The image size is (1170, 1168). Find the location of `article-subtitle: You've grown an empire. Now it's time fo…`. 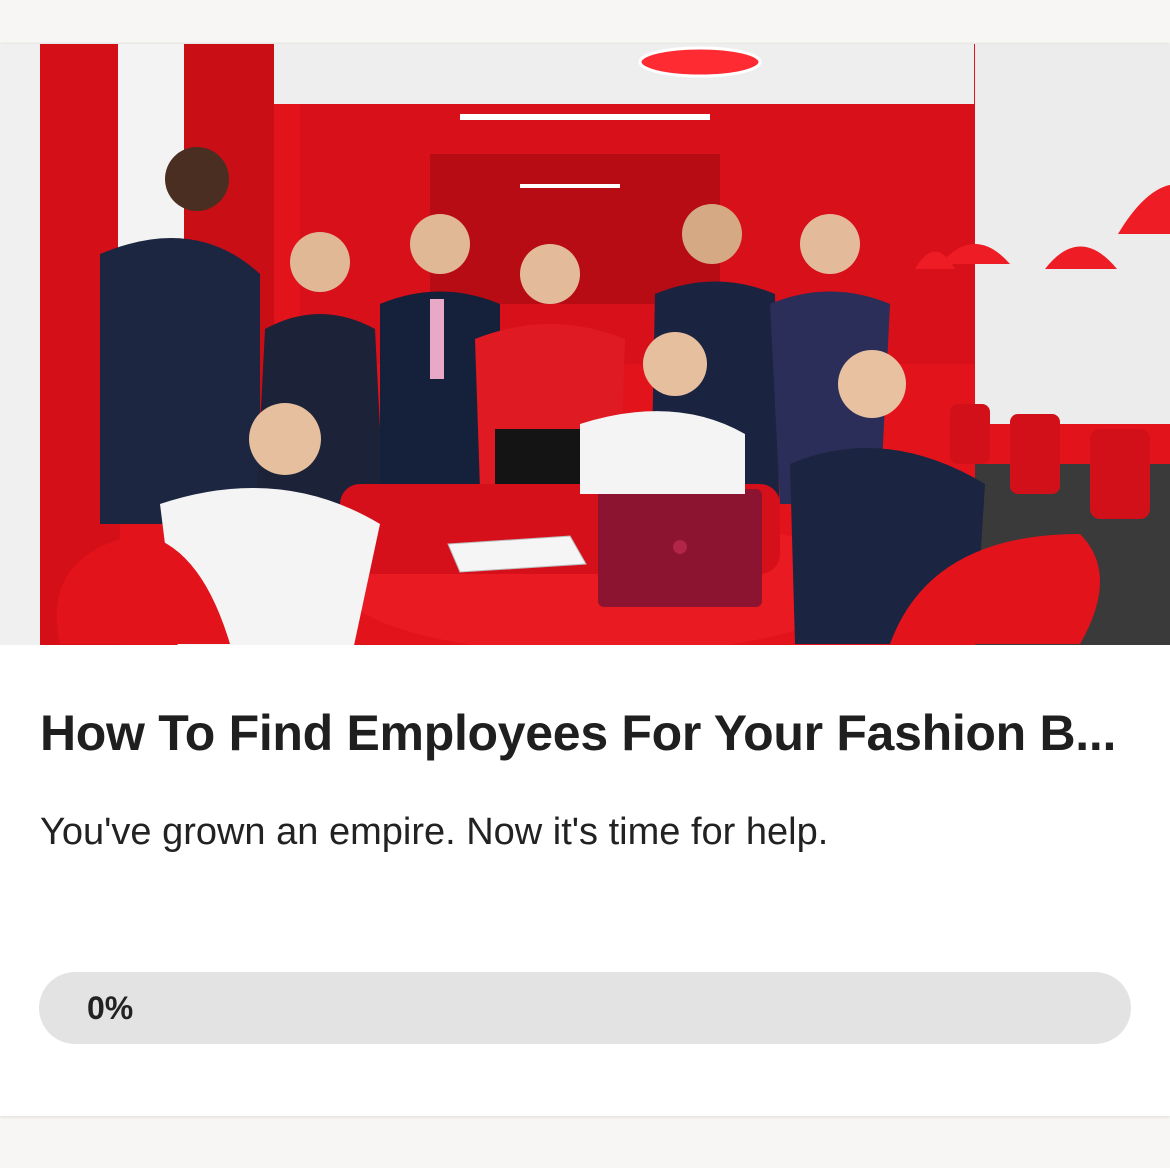

article-subtitle: You've grown an empire. Now it's time fo… is located at coordinates (434, 832).